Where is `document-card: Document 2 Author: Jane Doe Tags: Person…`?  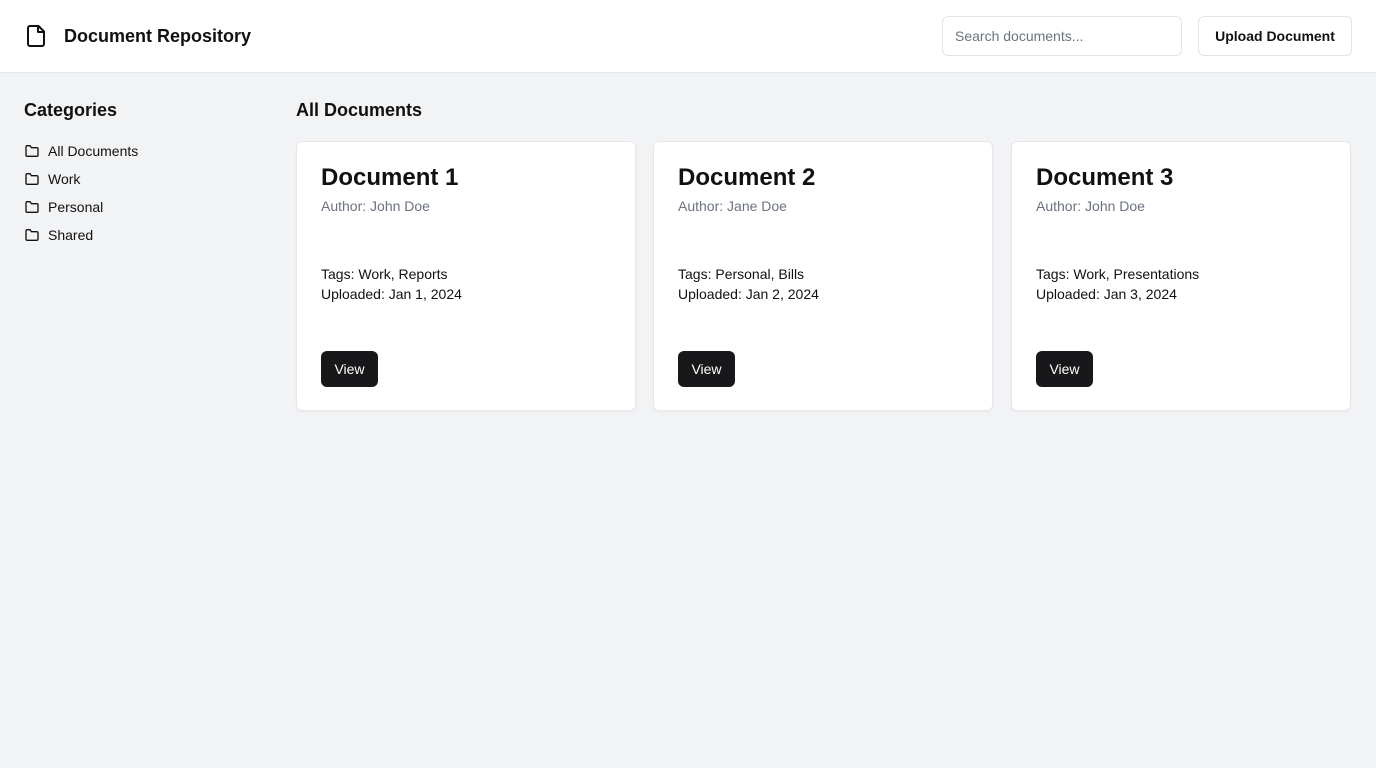 document-card: Document 2 Author: Jane Doe Tags: Person… is located at coordinates (823, 276).